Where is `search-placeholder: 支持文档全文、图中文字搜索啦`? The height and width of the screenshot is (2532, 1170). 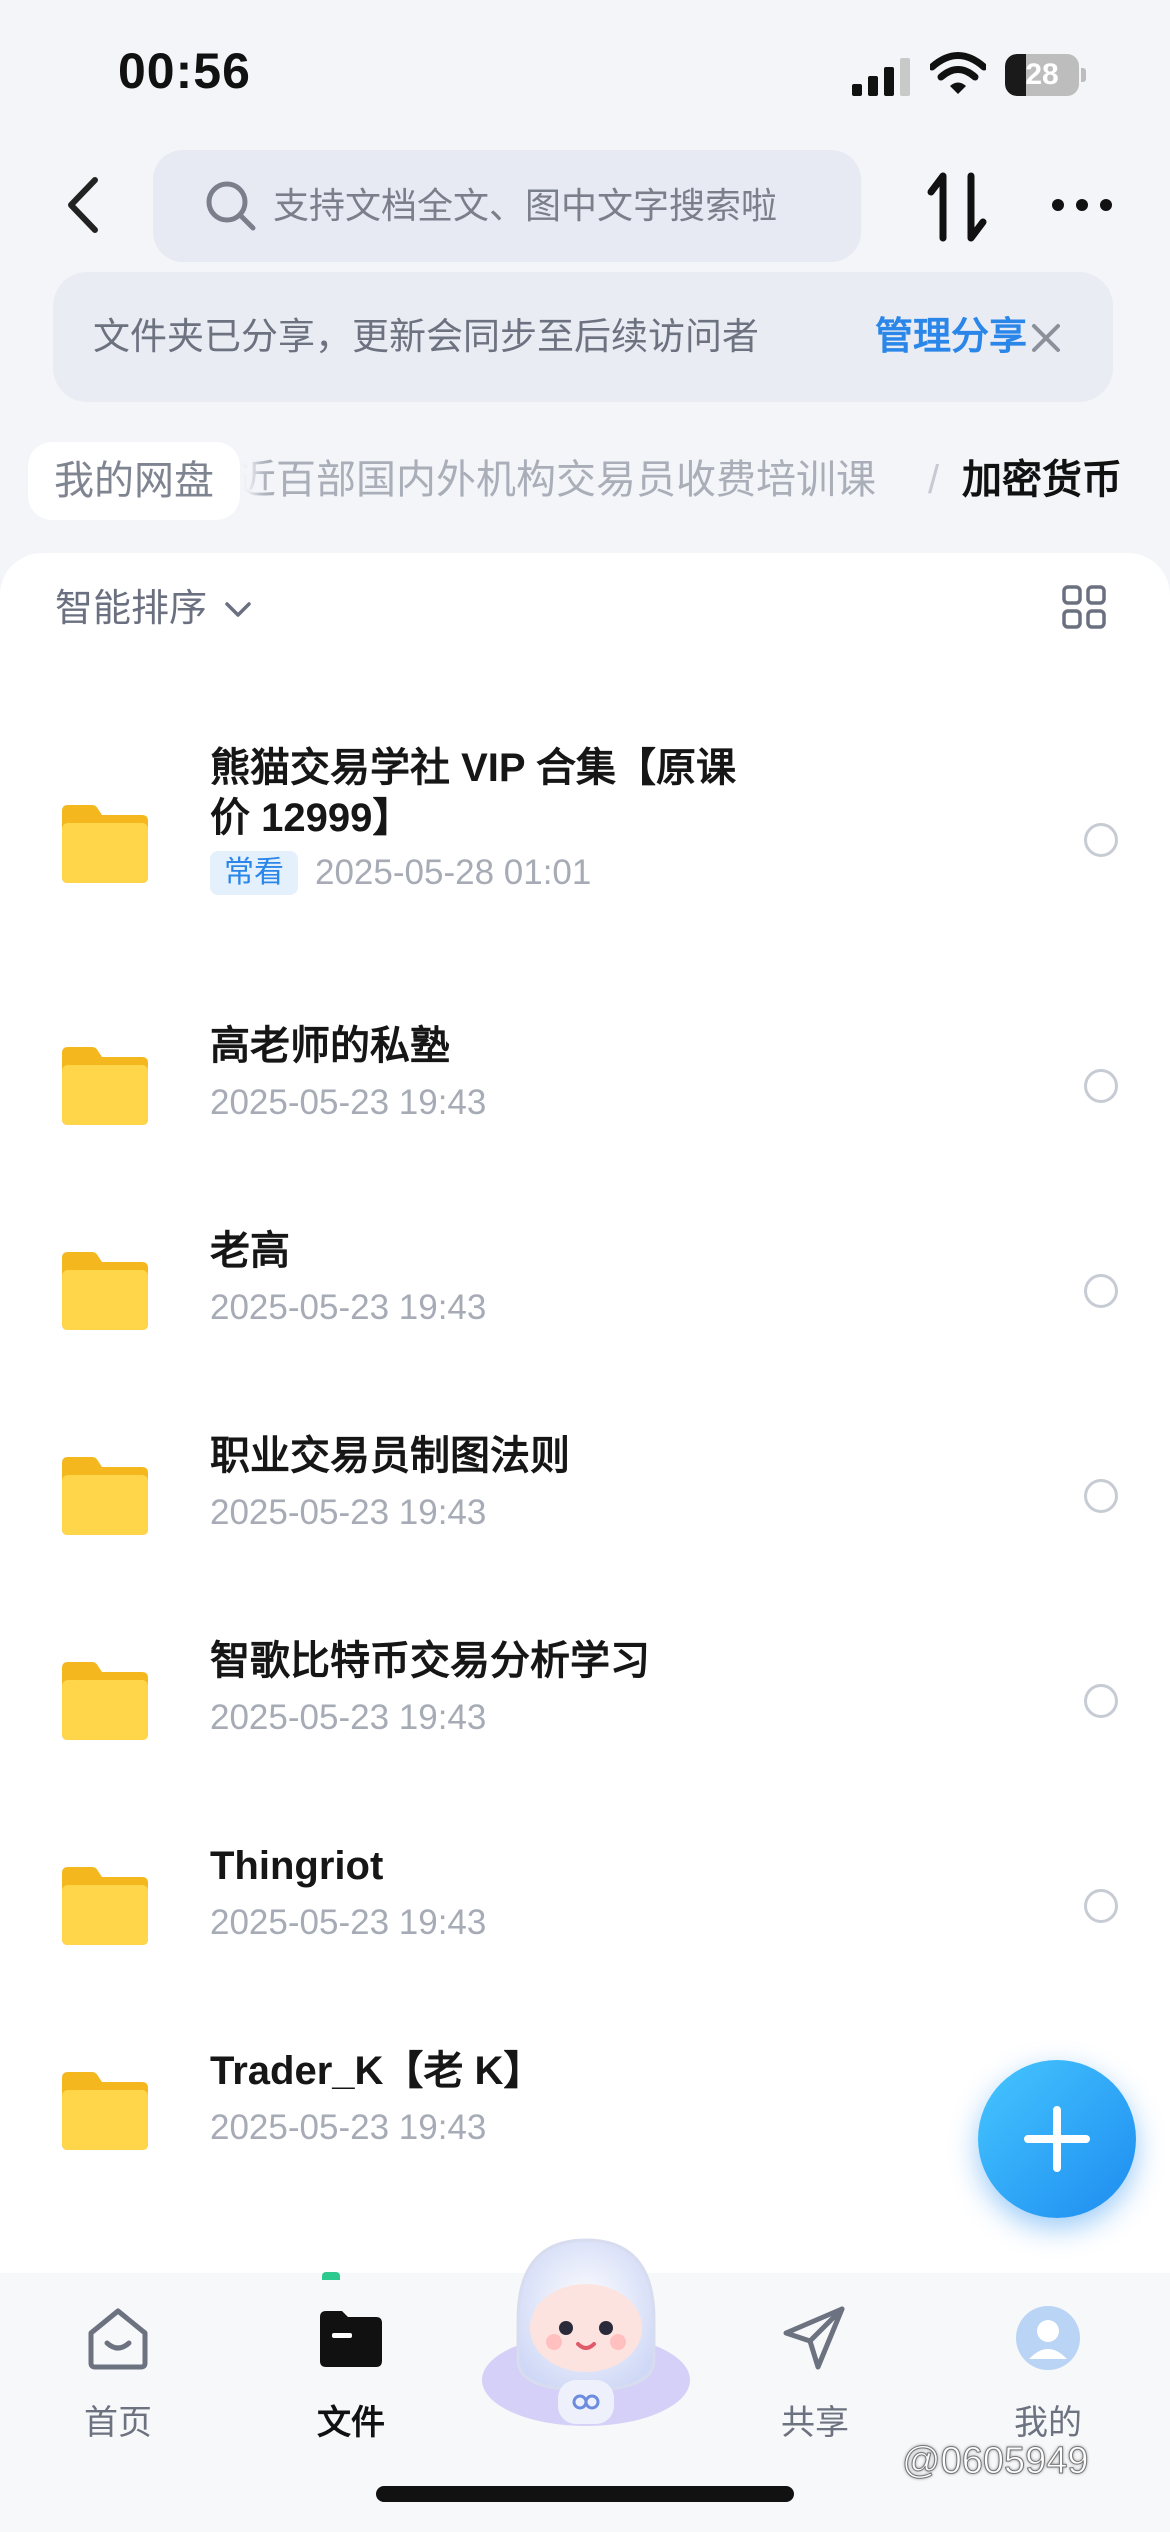
search-placeholder: 支持文档全文、图中文字搜索啦 is located at coordinates (525, 205).